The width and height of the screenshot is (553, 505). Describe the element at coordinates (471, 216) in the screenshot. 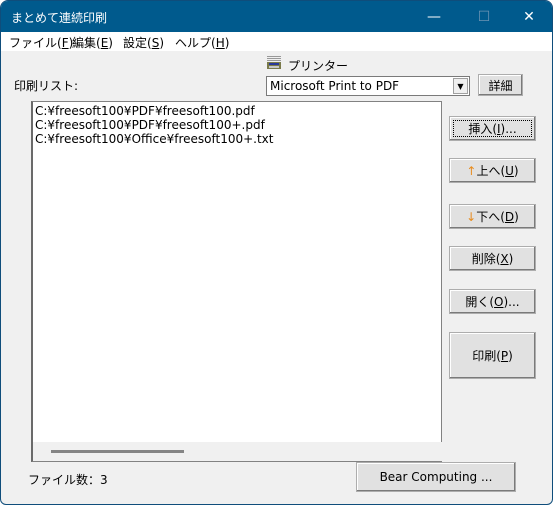

I see `arrow-down-icon: ↓` at that location.